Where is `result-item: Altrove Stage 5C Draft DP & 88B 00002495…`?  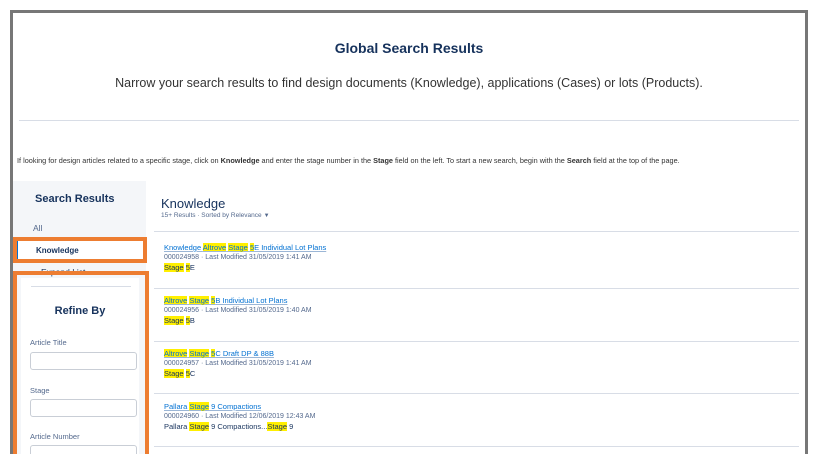
result-item: Altrove Stage 5C Draft DP & 88B 00002495… is located at coordinates (238, 363).